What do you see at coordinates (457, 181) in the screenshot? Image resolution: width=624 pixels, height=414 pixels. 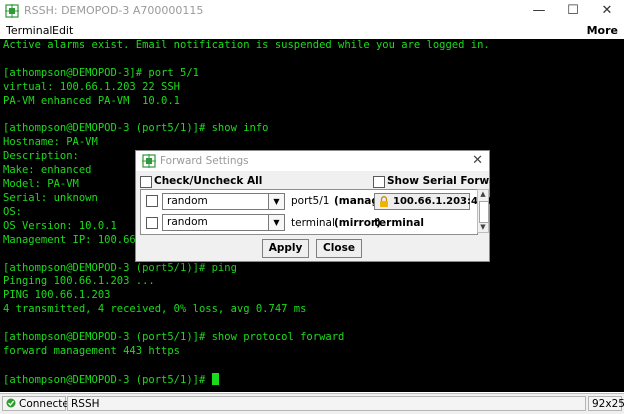 I see `show-serial-label: Show Serial Forwarding` at bounding box center [457, 181].